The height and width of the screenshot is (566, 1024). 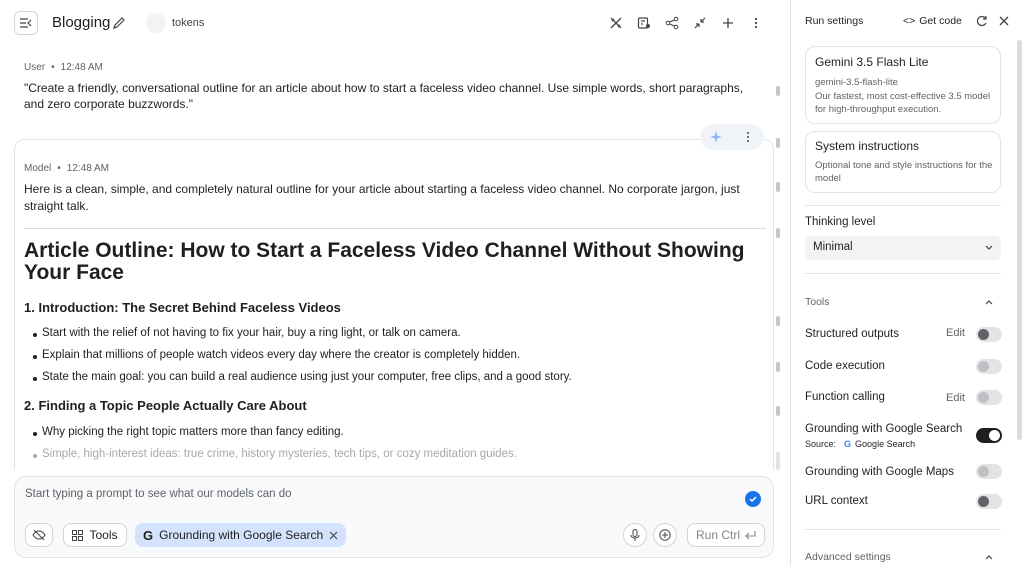 What do you see at coordinates (836, 501) in the screenshot?
I see `tool-label-url-context: URL context` at bounding box center [836, 501].